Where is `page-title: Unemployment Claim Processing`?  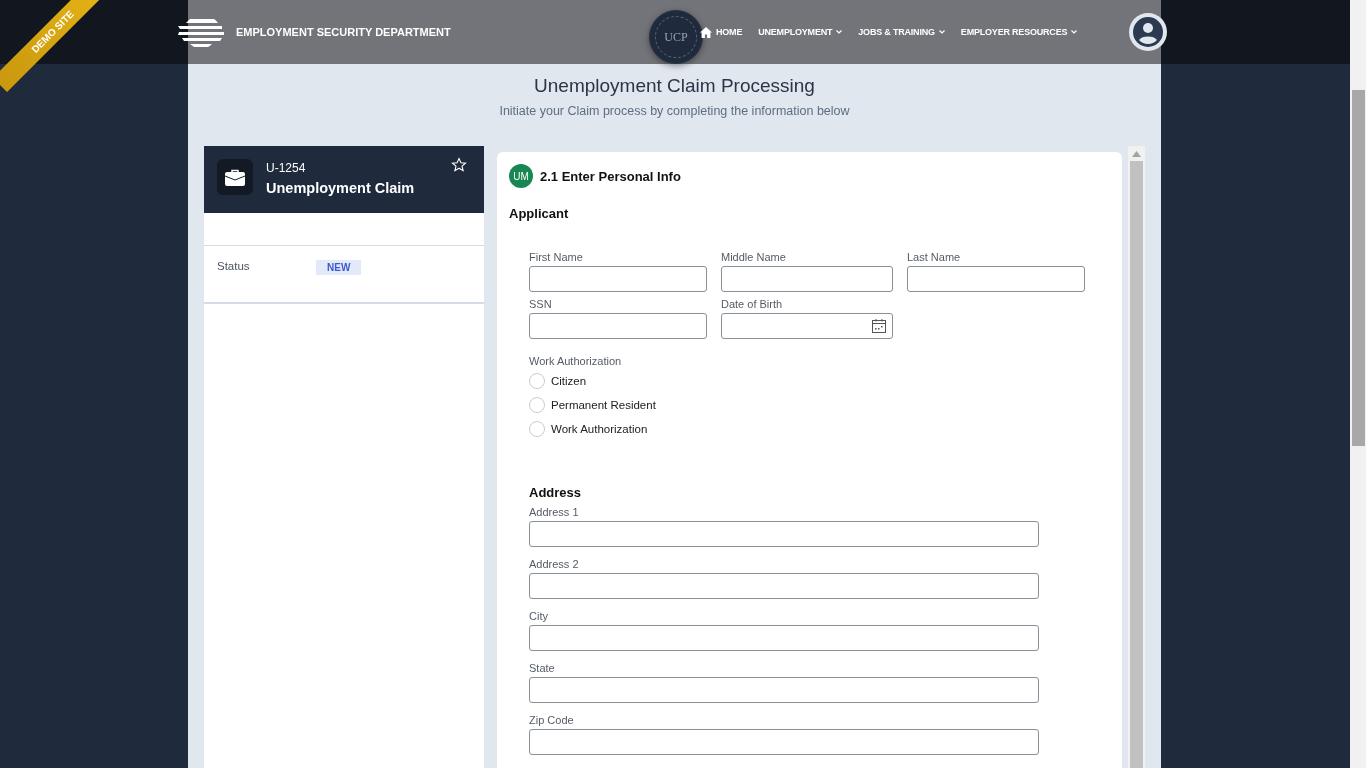 page-title: Unemployment Claim Processing is located at coordinates (674, 86).